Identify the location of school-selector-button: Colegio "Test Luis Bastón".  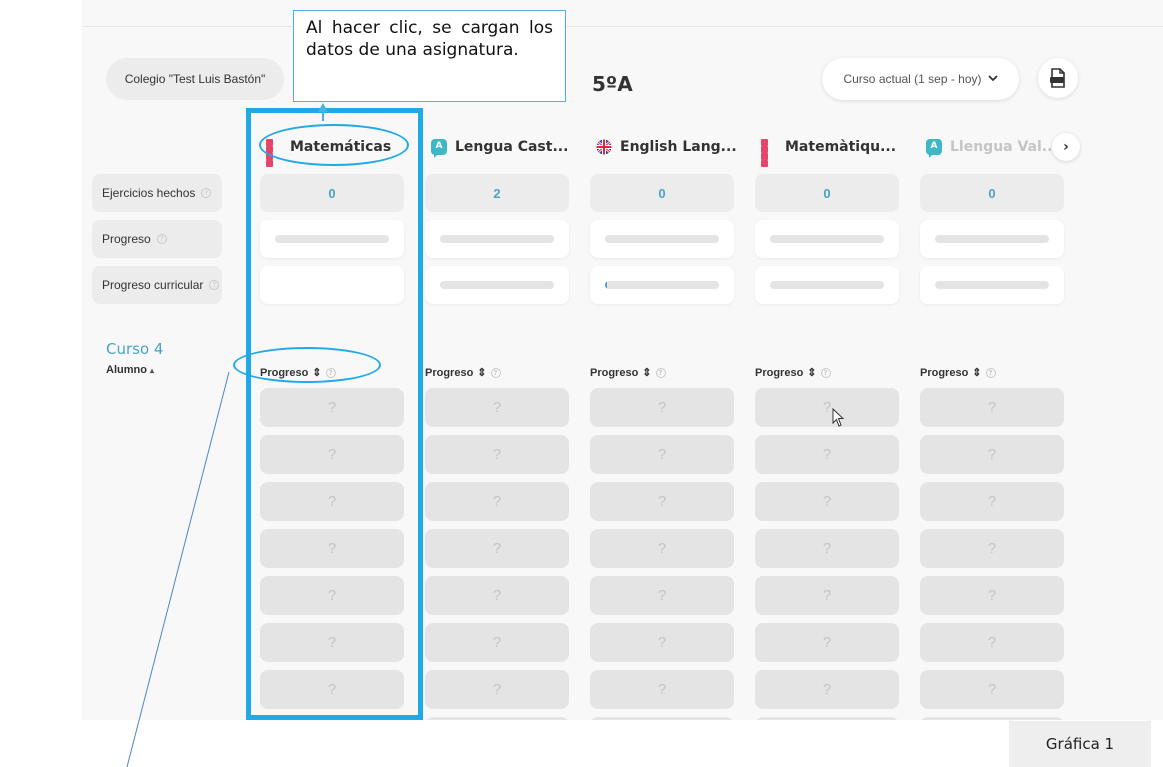
(195, 79).